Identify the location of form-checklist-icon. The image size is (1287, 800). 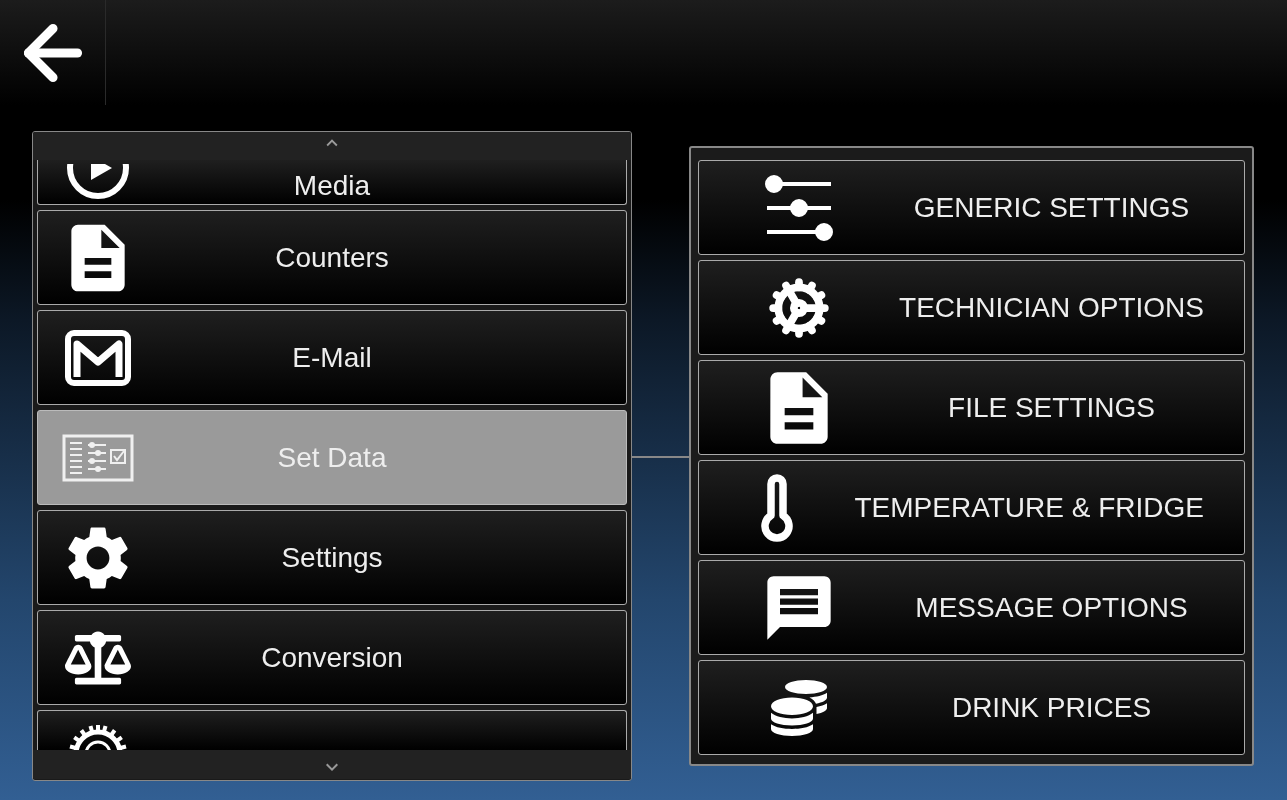
(98, 457).